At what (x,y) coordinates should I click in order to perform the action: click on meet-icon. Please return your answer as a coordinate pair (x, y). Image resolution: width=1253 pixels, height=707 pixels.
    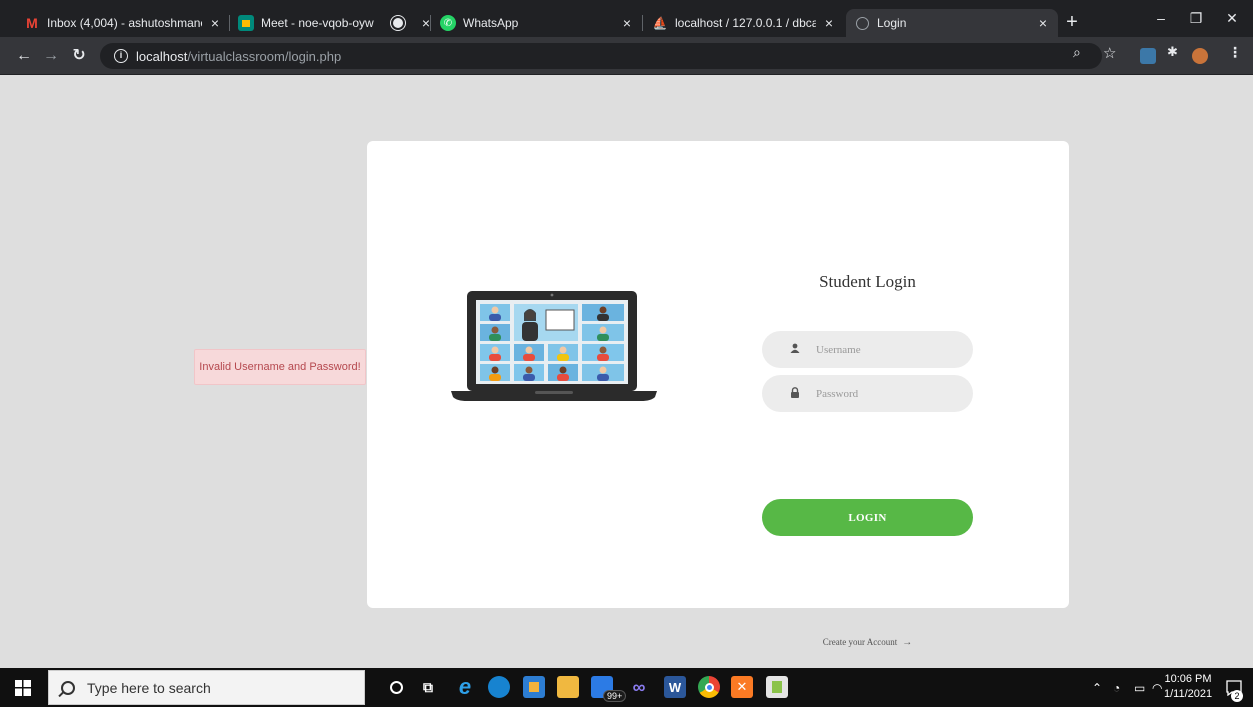
    Looking at the image, I should click on (246, 23).